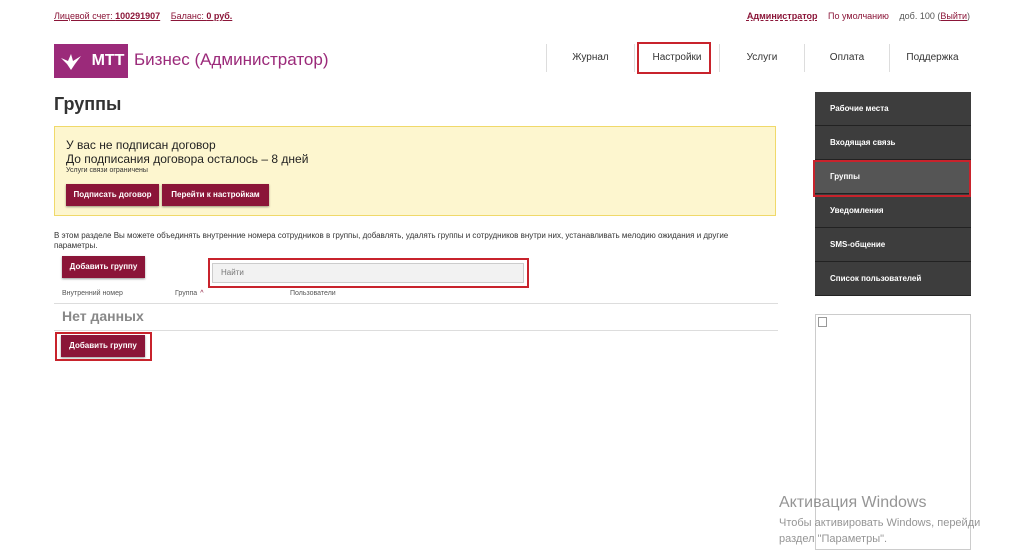 The height and width of the screenshot is (551, 1024). I want to click on logo-mark, so click(71, 61).